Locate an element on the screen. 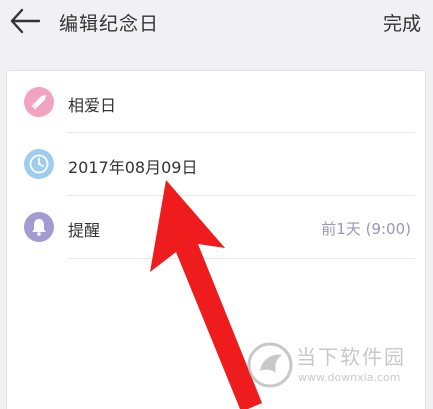 The image size is (433, 409). anniversary-name: 相爱日 is located at coordinates (92, 105).